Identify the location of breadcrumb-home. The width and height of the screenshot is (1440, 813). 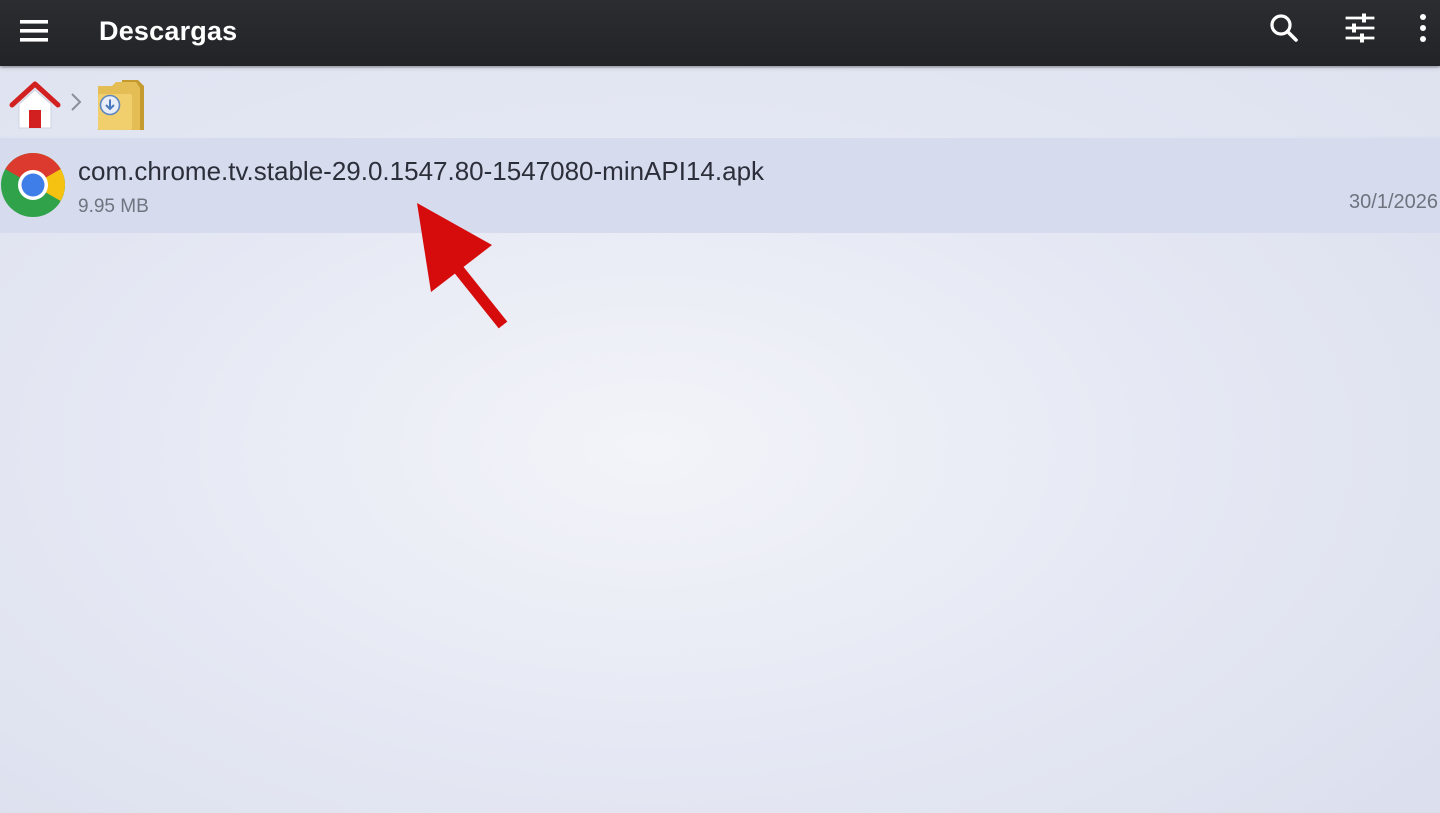
(35, 105).